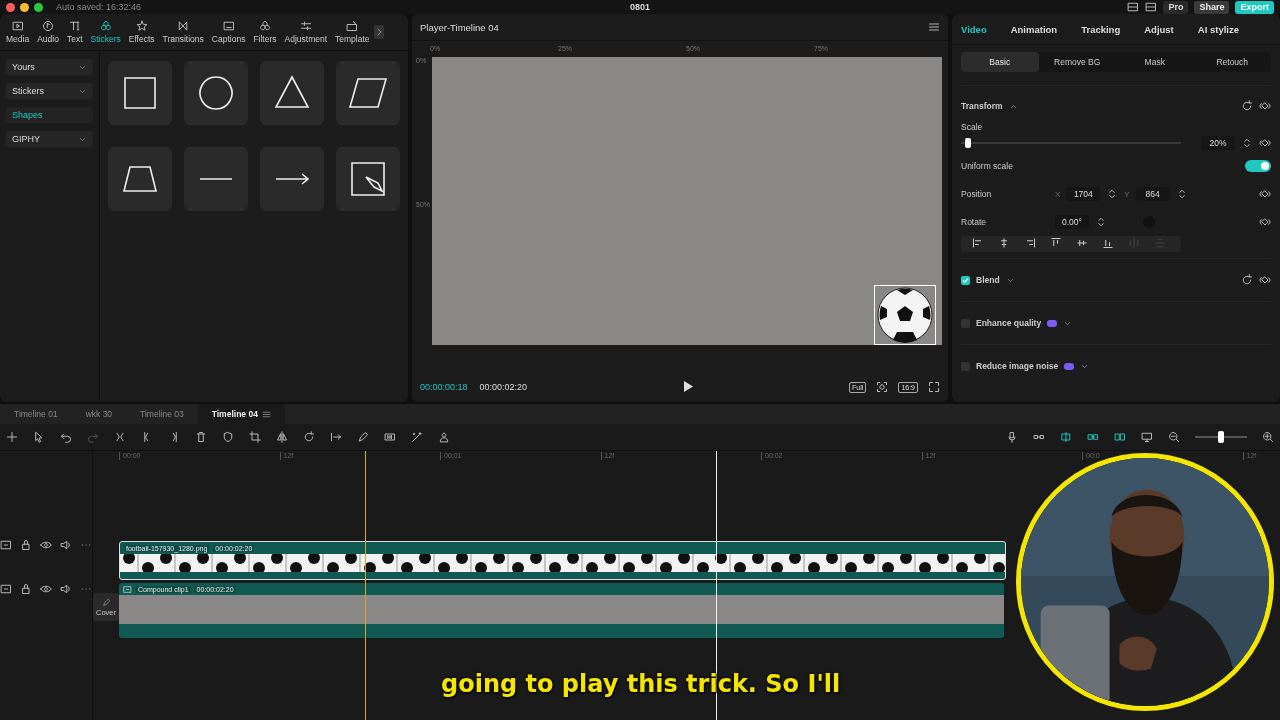 The image size is (1280, 720). I want to click on asset-tab: Transitions, so click(183, 32).